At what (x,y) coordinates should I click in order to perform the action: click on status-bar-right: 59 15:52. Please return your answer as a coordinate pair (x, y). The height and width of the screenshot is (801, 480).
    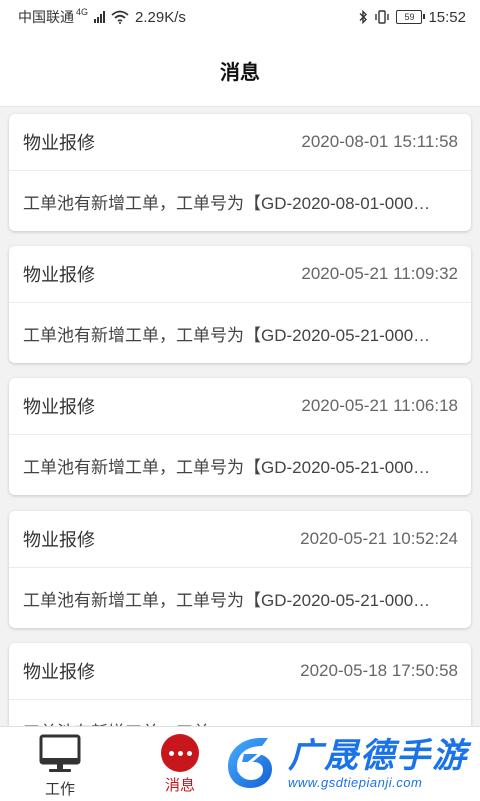
    Looking at the image, I should click on (412, 17).